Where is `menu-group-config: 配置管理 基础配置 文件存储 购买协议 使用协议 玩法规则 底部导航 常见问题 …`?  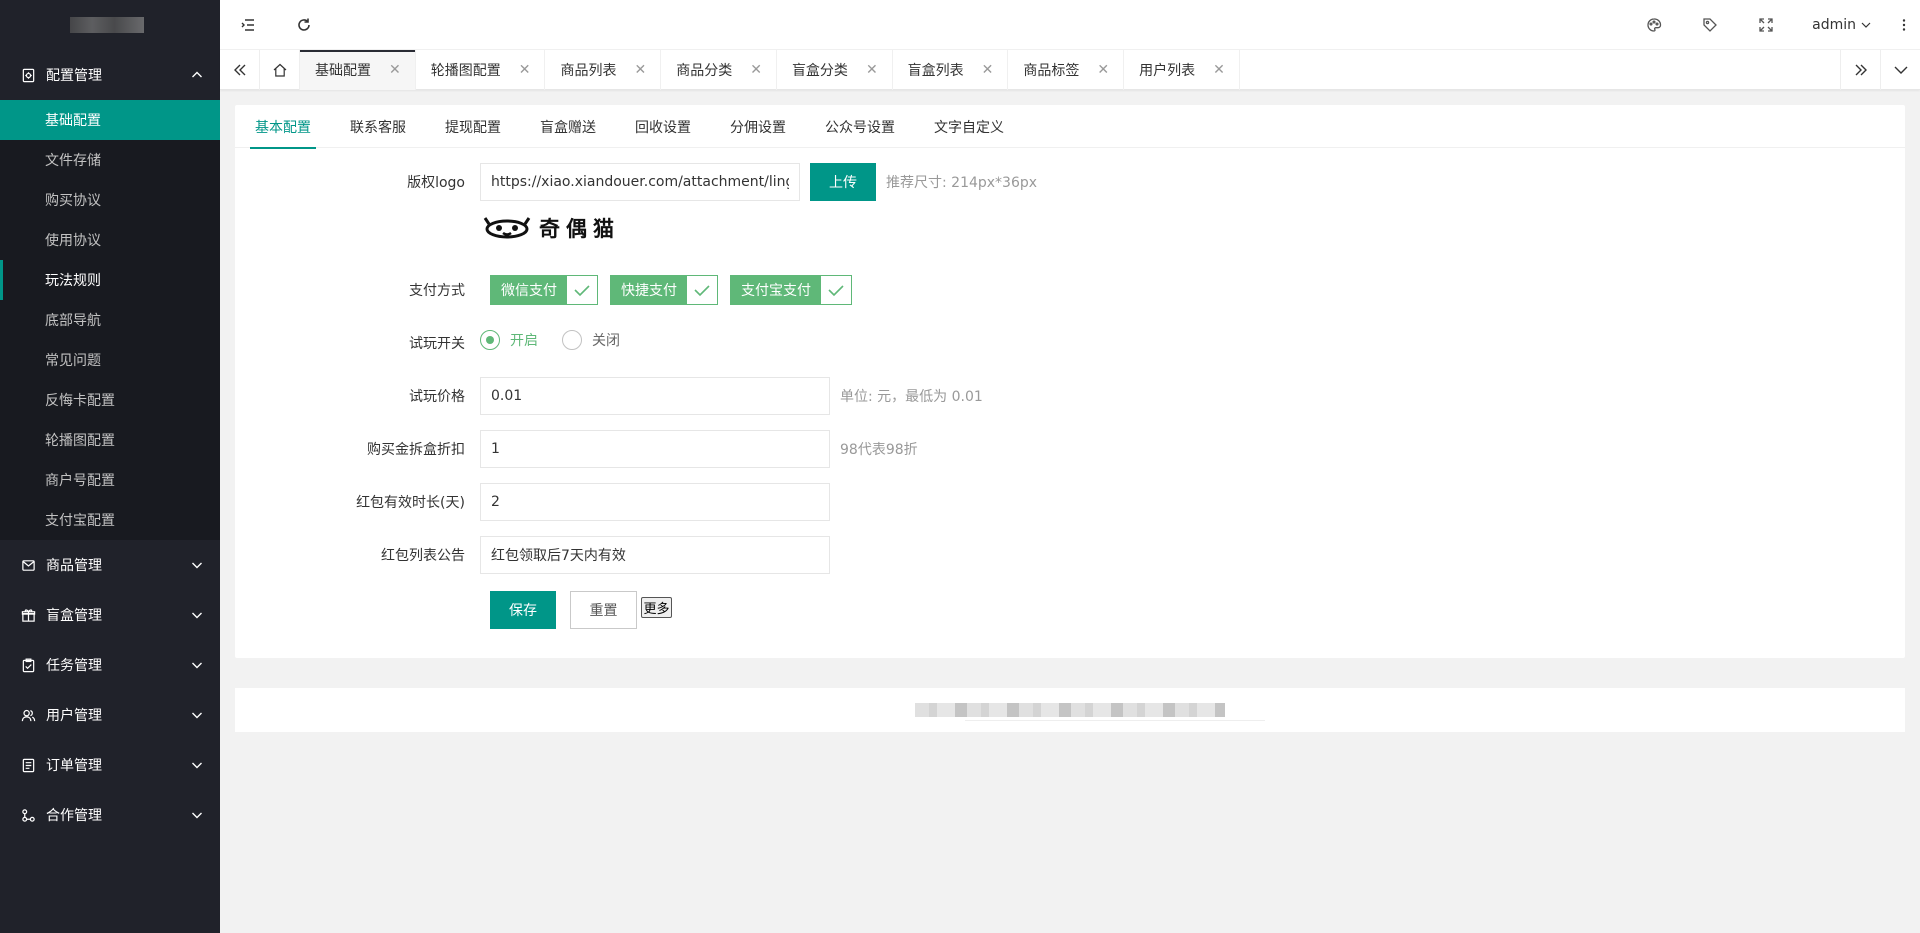
menu-group-config: 配置管理 基础配置 文件存储 购买协议 使用协议 玩法规则 底部导航 常见问题 … is located at coordinates (110, 295).